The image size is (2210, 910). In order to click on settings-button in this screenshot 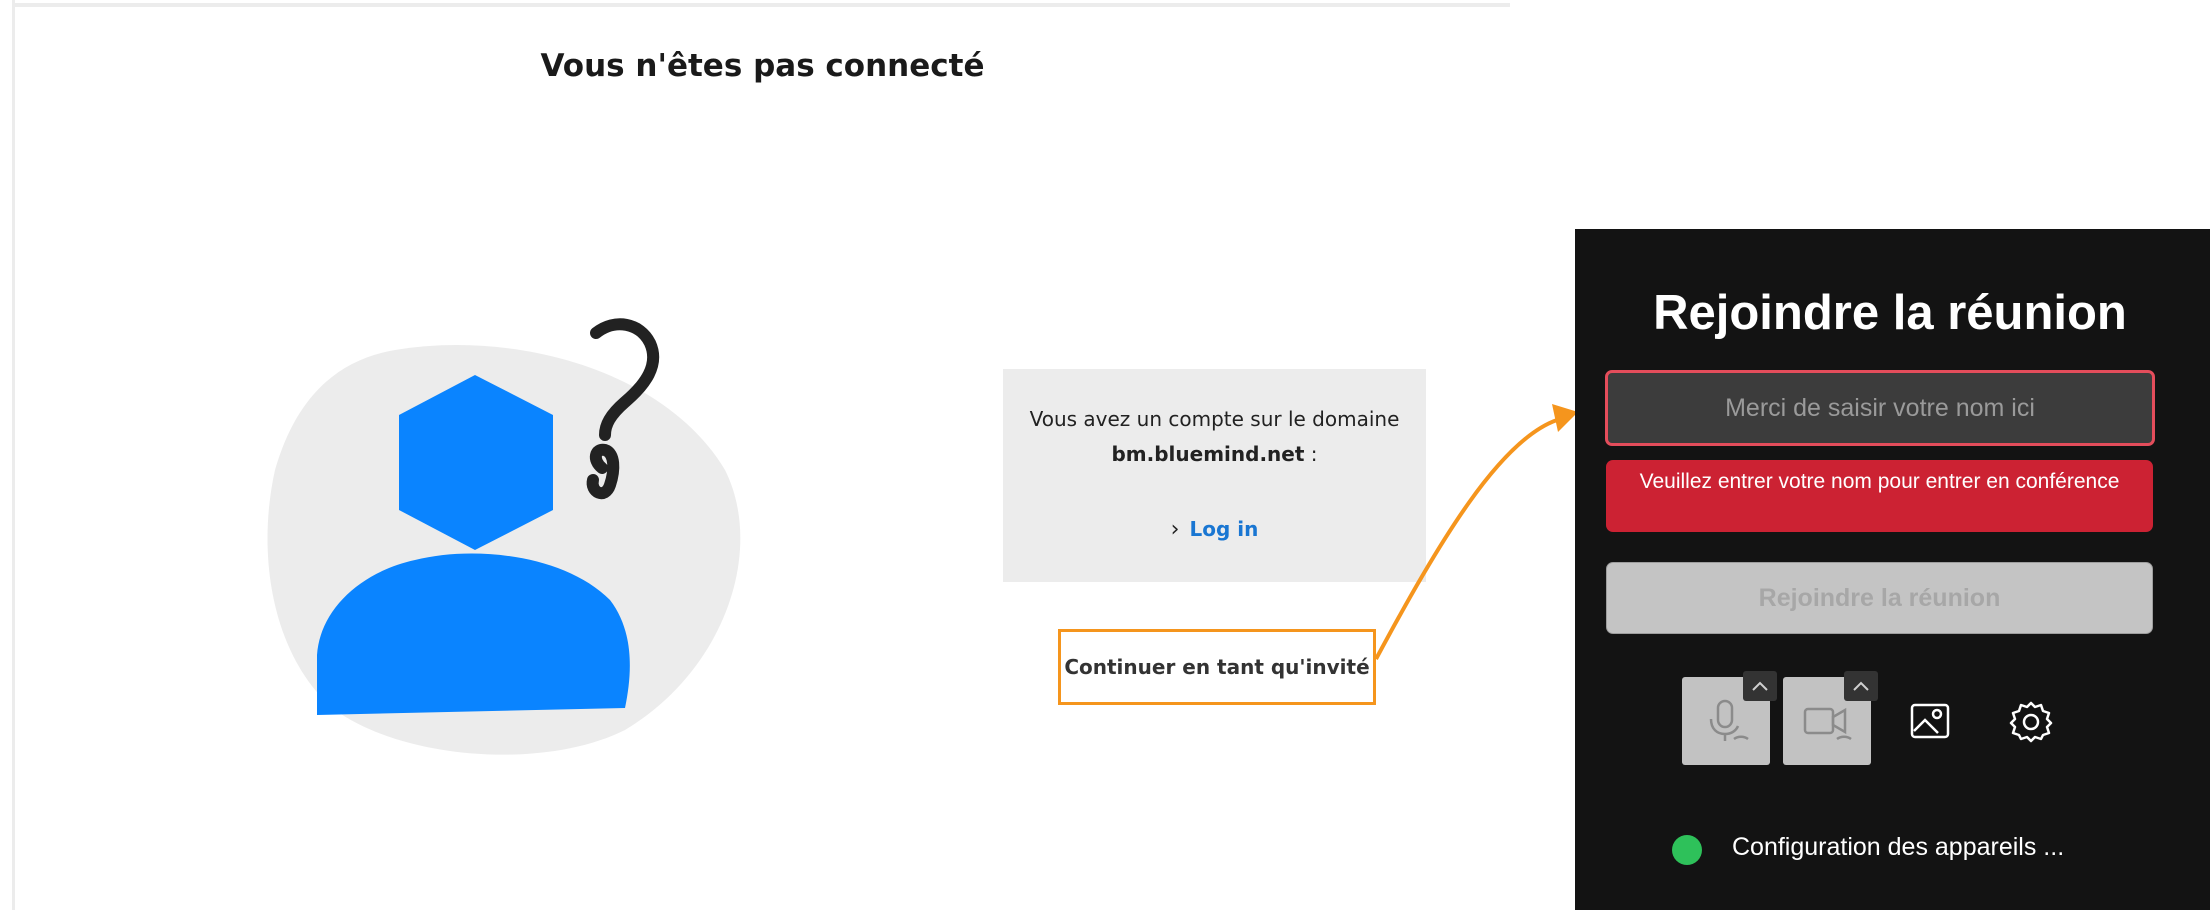, I will do `click(2031, 721)`.